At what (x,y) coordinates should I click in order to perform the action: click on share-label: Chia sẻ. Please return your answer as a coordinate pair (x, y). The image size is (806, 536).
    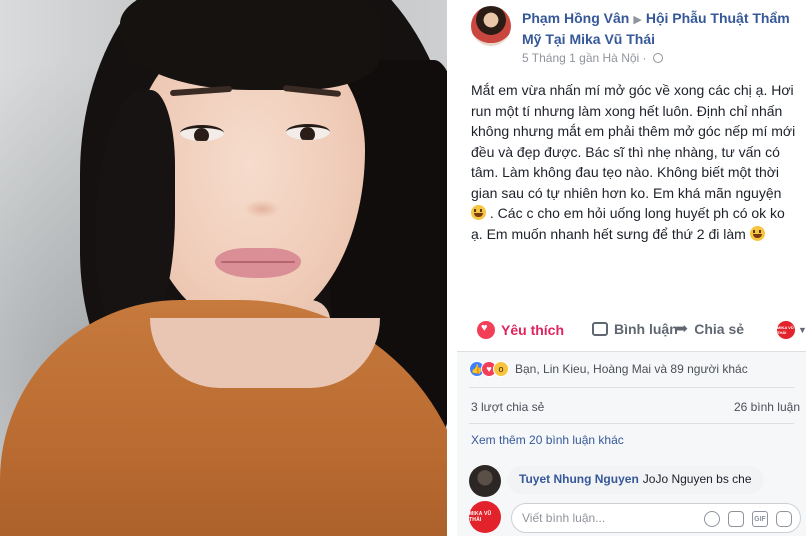
    Looking at the image, I should click on (719, 329).